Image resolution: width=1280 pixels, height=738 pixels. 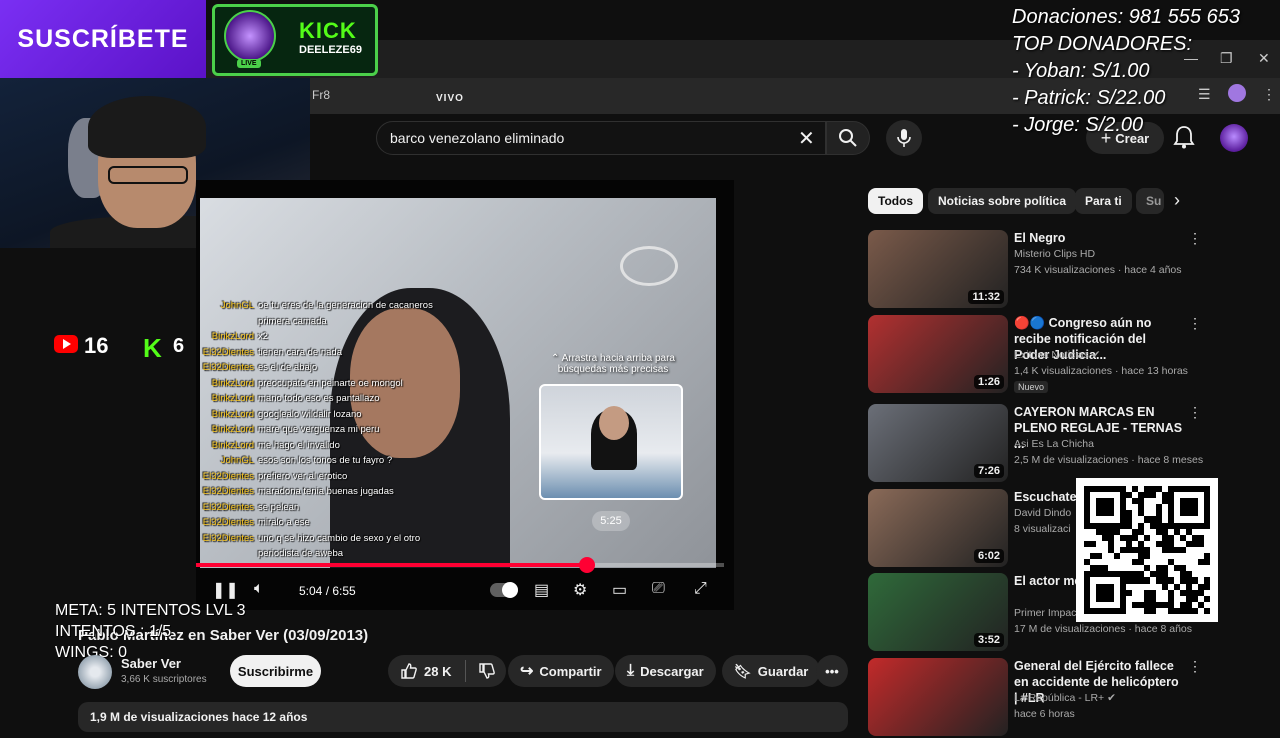 I want to click on live-badge: LIVE, so click(x=249, y=63).